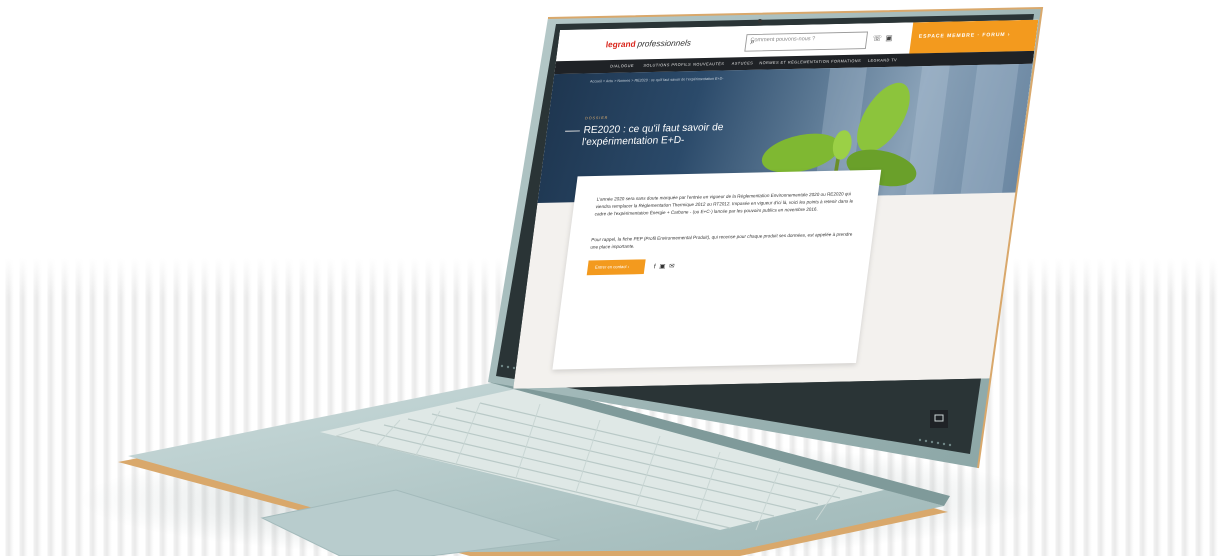  What do you see at coordinates (674, 266) in the screenshot?
I see `email-icon: ✉` at bounding box center [674, 266].